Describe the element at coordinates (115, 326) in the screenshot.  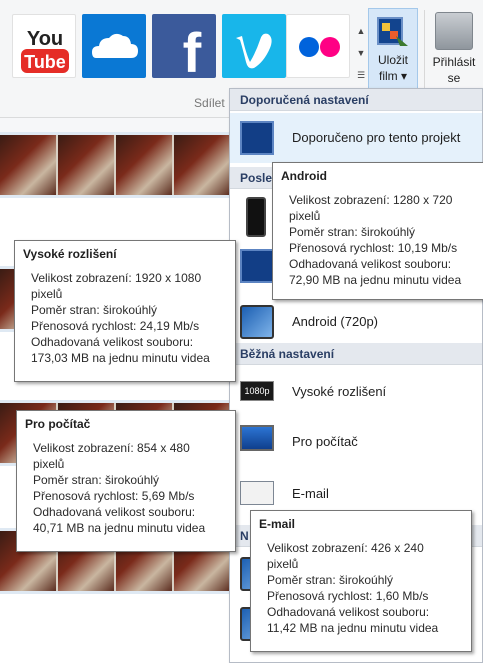
I see `tooltip-line: Přenosová rychlost: 24,19 Mb/s` at that location.